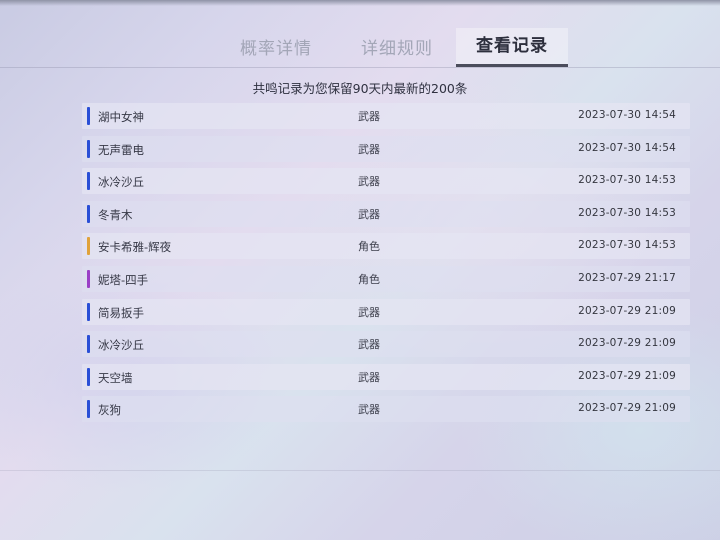 Image resolution: width=720 pixels, height=540 pixels. What do you see at coordinates (360, 67) in the screenshot?
I see `tab-divider` at bounding box center [360, 67].